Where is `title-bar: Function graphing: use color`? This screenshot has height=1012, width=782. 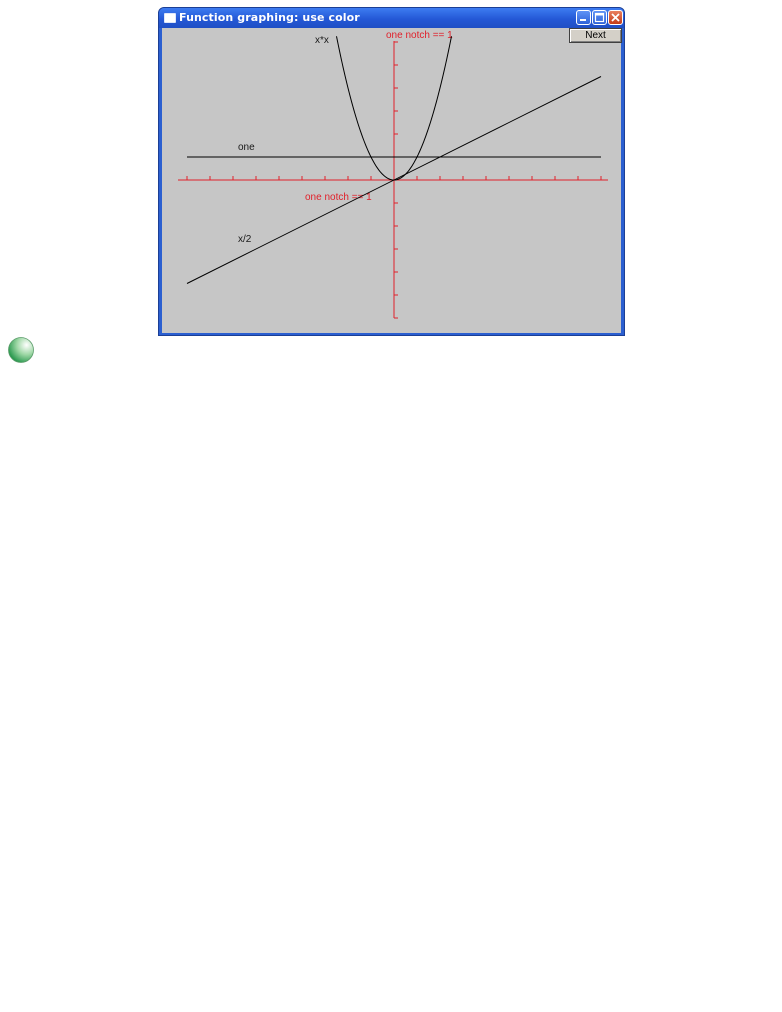 title-bar: Function graphing: use color is located at coordinates (391, 18).